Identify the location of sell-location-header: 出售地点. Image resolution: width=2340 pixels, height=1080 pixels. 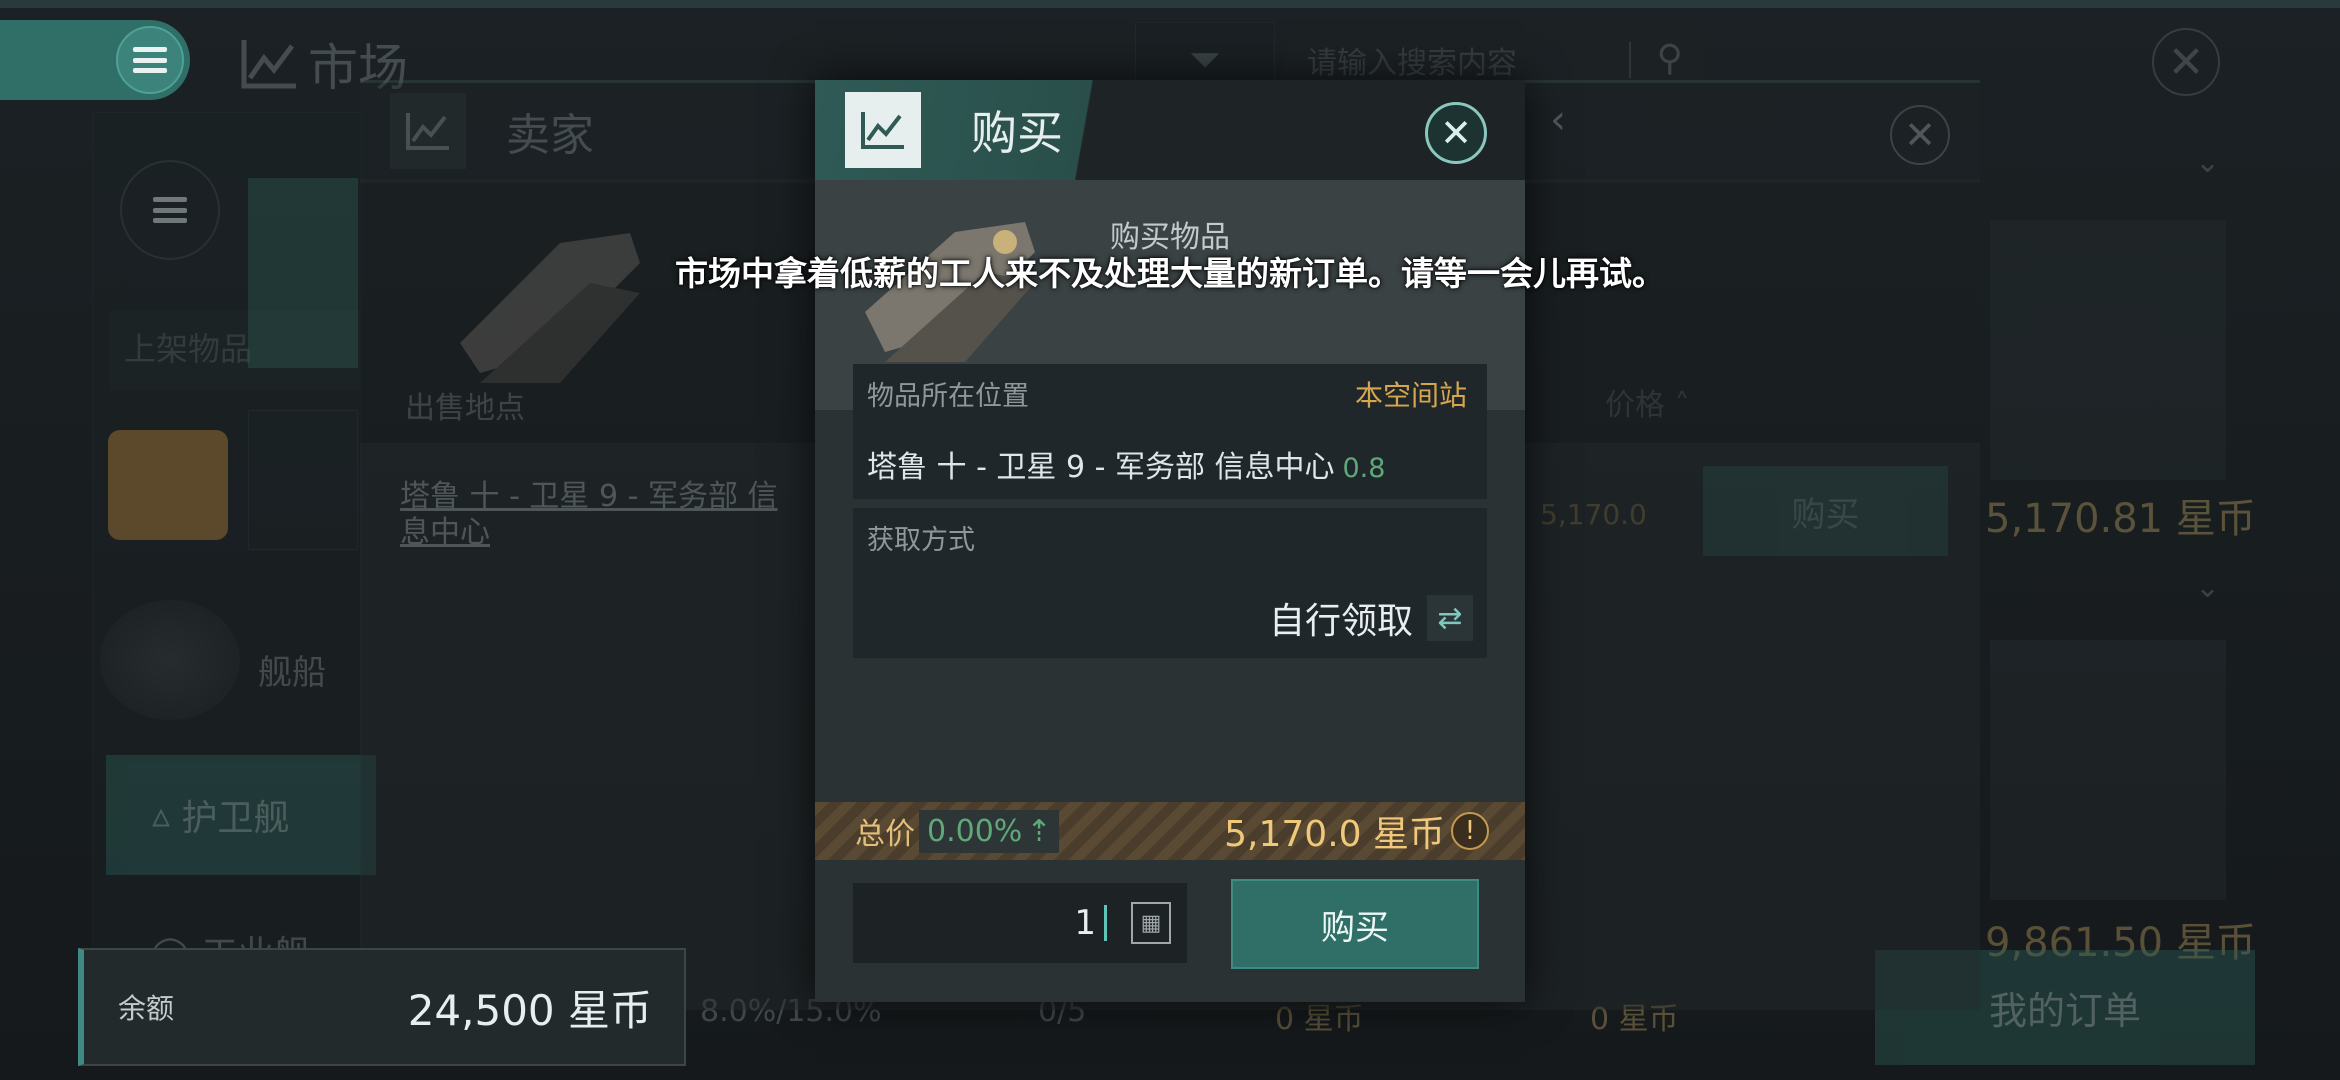
(465, 408).